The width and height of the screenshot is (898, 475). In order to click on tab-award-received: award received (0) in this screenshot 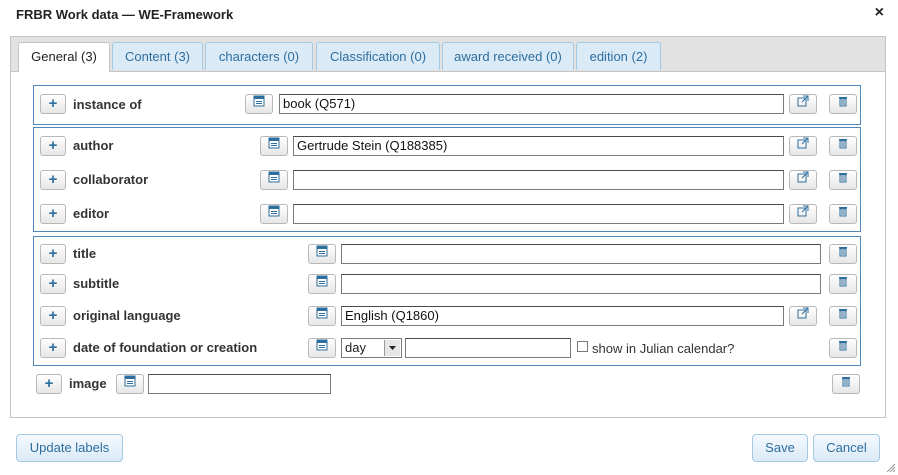, I will do `click(508, 56)`.